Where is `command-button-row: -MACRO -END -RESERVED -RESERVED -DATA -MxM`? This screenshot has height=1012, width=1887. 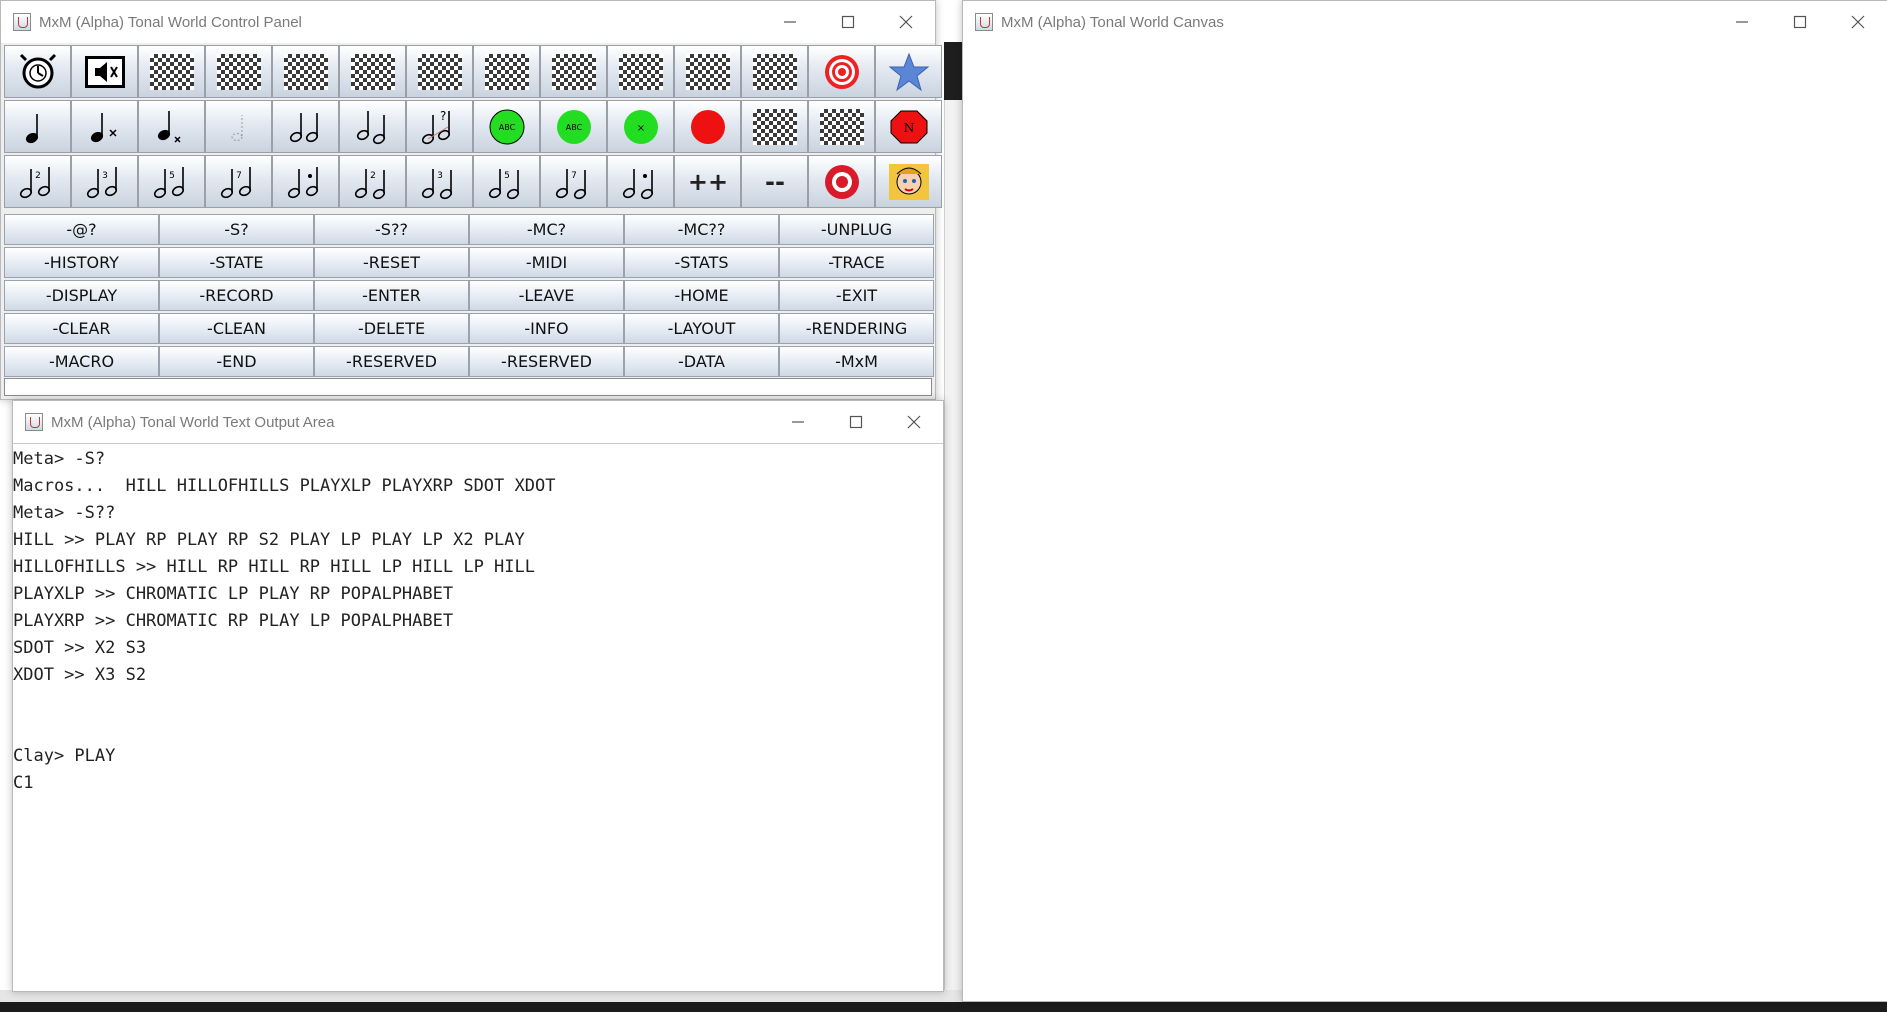
command-button-row: -MACRO -END -RESERVED -RESERVED -DATA -MxM is located at coordinates (469, 362).